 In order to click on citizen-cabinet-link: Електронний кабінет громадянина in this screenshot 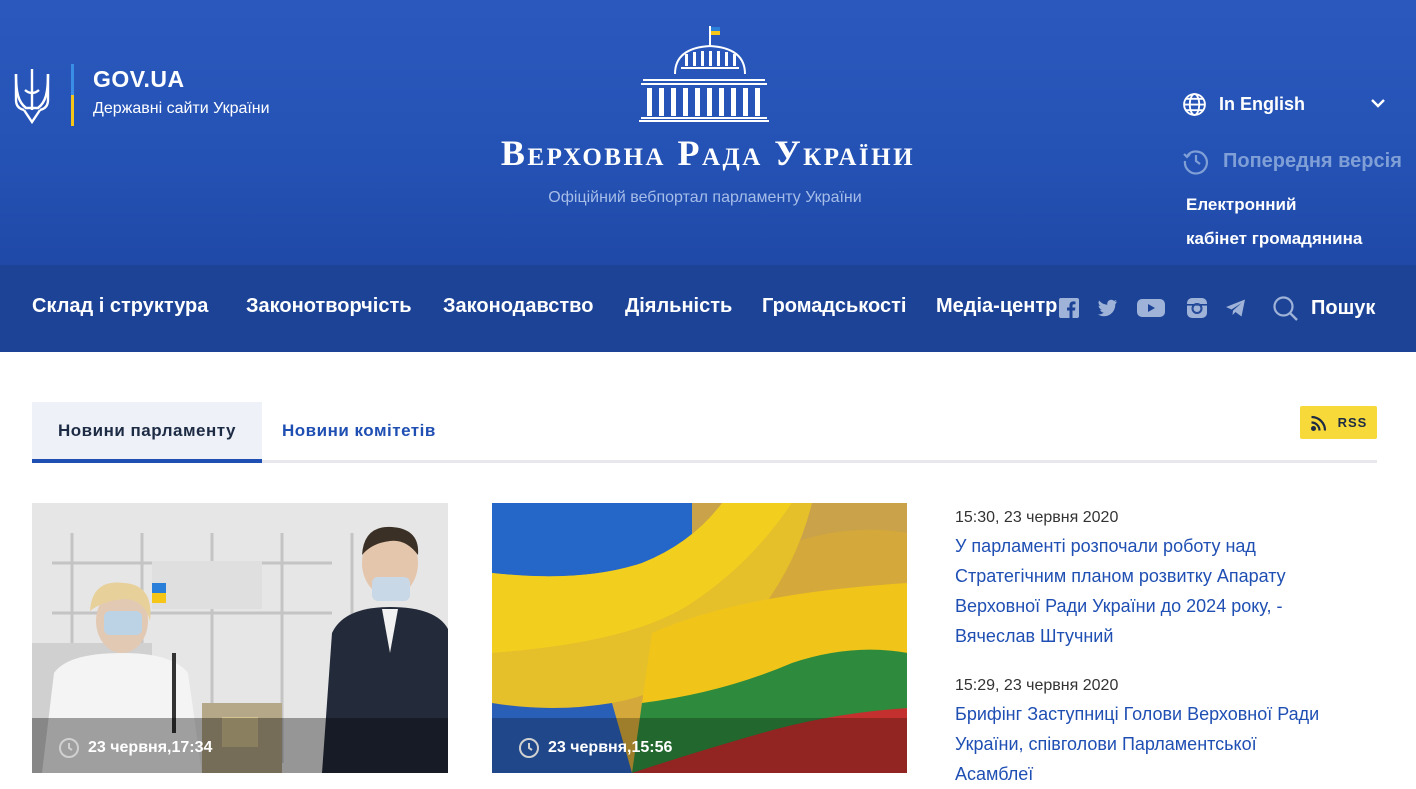, I will do `click(1274, 222)`.